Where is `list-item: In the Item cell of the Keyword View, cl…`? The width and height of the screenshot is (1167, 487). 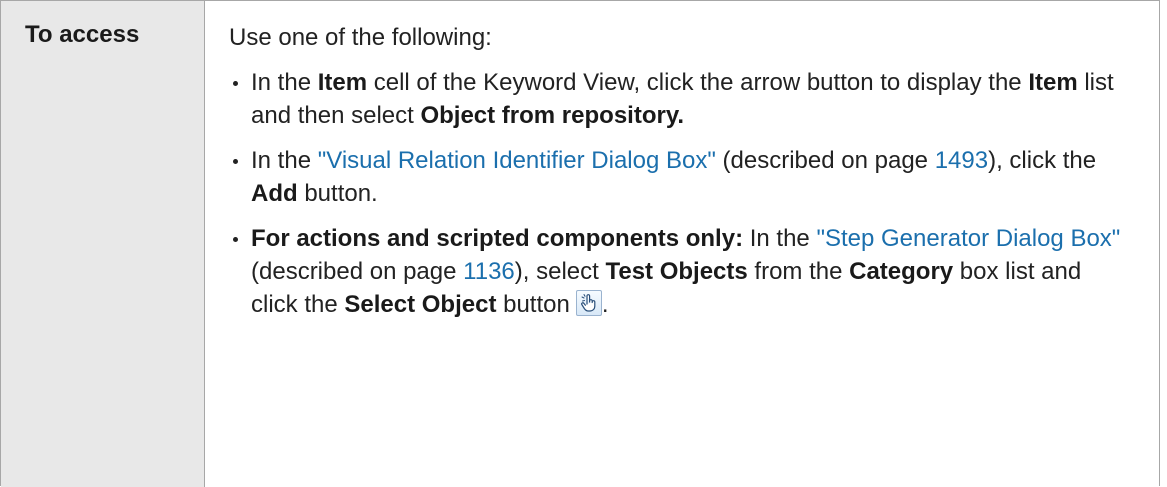
list-item: In the Item cell of the Keyword View, cl… is located at coordinates (679, 99).